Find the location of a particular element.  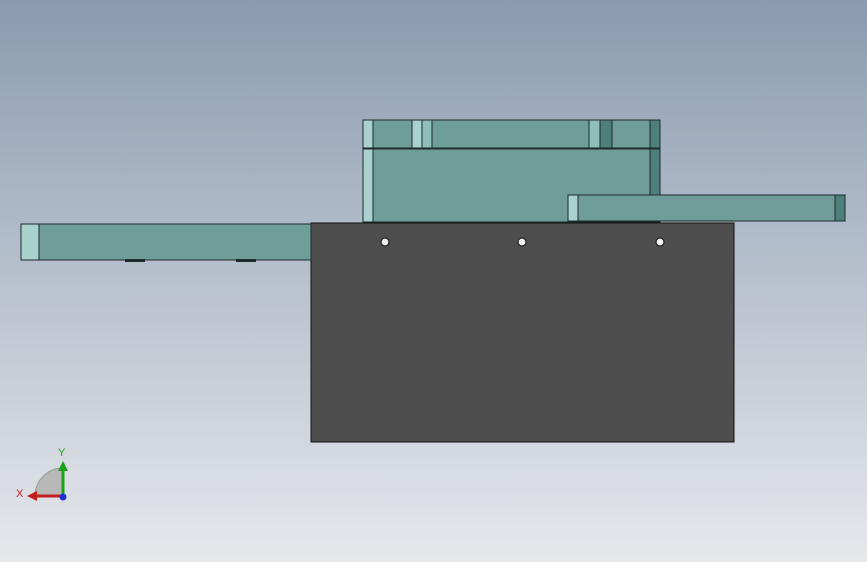

z-axis-dot is located at coordinates (63, 497).